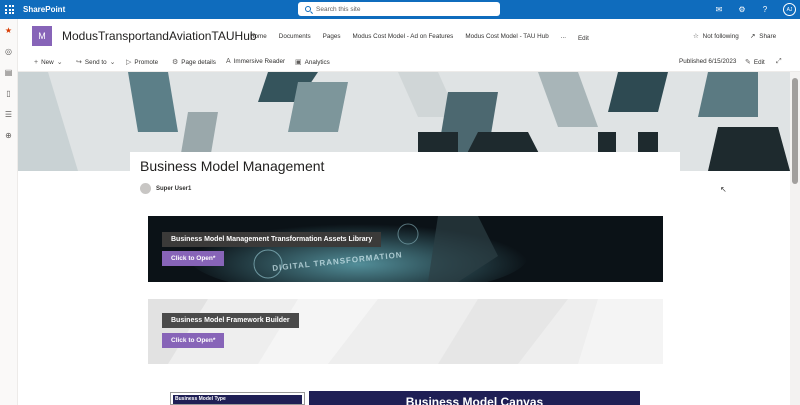 The image size is (800, 405). Describe the element at coordinates (720, 36) in the screenshot. I see `follow-label: Not following` at that location.